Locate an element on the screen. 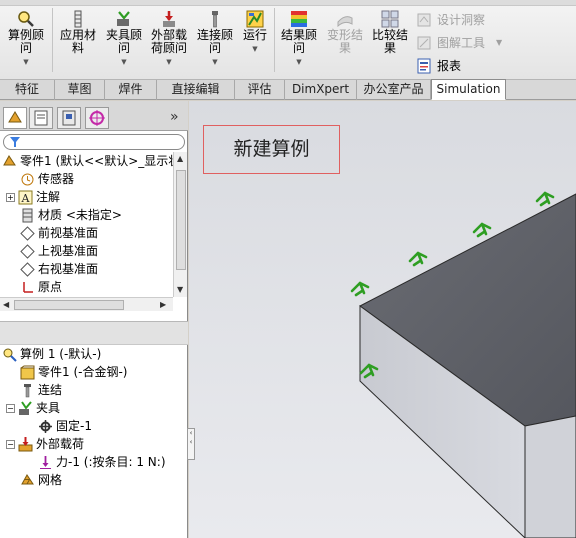 The height and width of the screenshot is (538, 576). property-manager-tab is located at coordinates (41, 118).